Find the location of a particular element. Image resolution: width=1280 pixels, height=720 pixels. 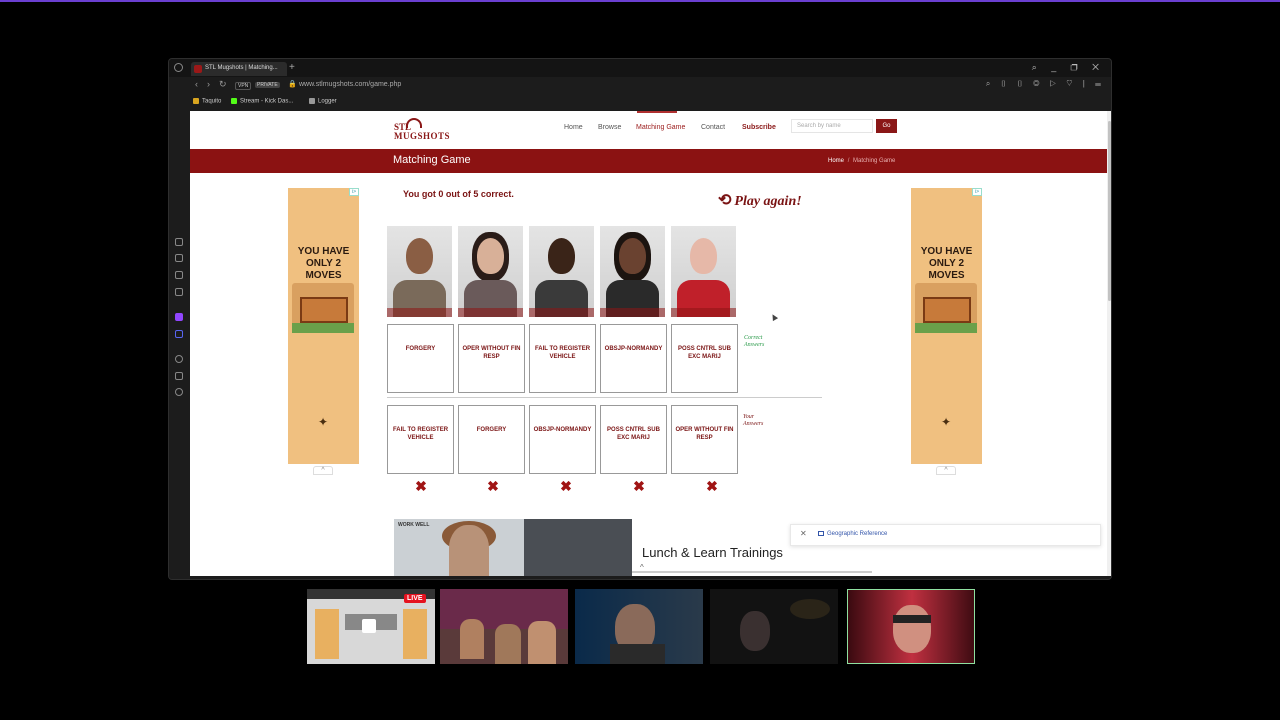

back-icon: ‹ is located at coordinates (196, 84).